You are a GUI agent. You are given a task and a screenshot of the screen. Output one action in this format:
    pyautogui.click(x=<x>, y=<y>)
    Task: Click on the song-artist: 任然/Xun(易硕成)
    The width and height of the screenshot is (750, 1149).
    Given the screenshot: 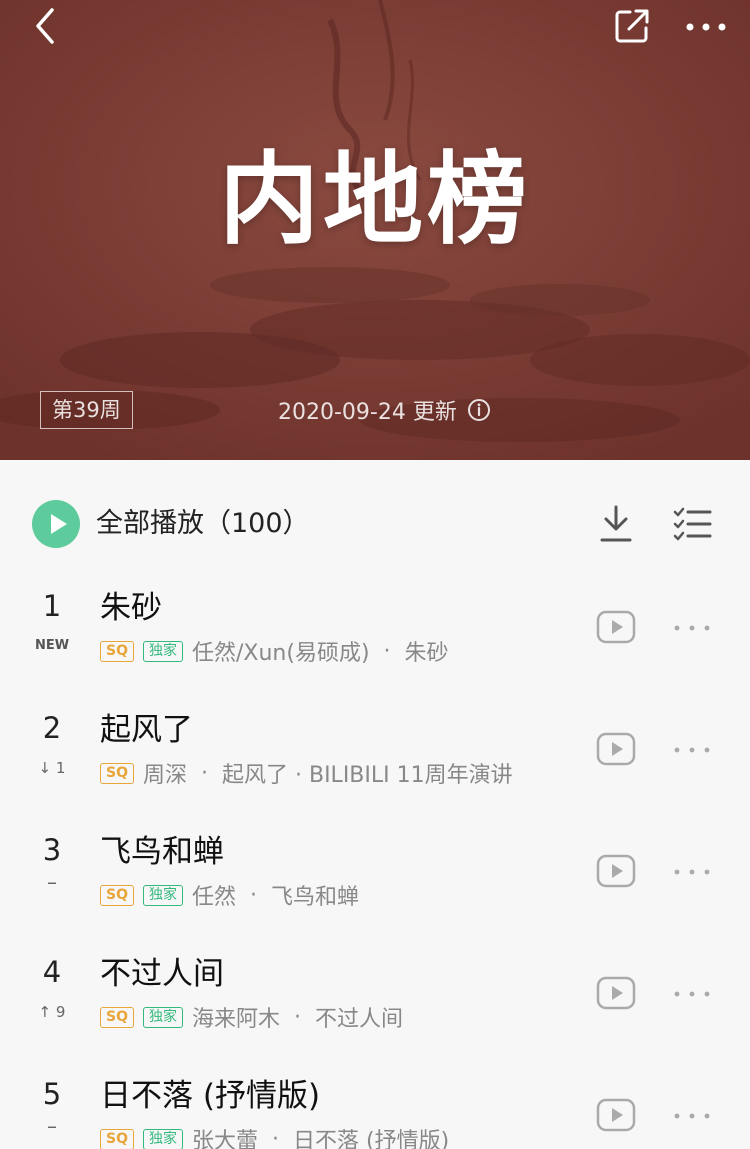 What is the action you would take?
    pyautogui.click(x=280, y=653)
    